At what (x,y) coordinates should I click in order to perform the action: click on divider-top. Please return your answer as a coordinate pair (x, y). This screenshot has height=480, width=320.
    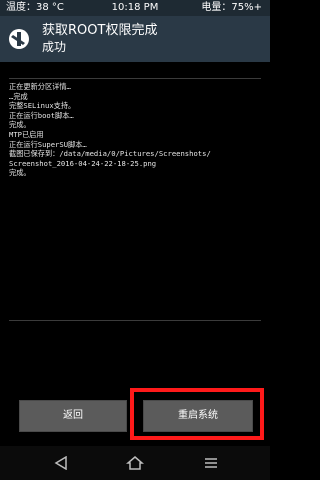
    Looking at the image, I should click on (135, 78).